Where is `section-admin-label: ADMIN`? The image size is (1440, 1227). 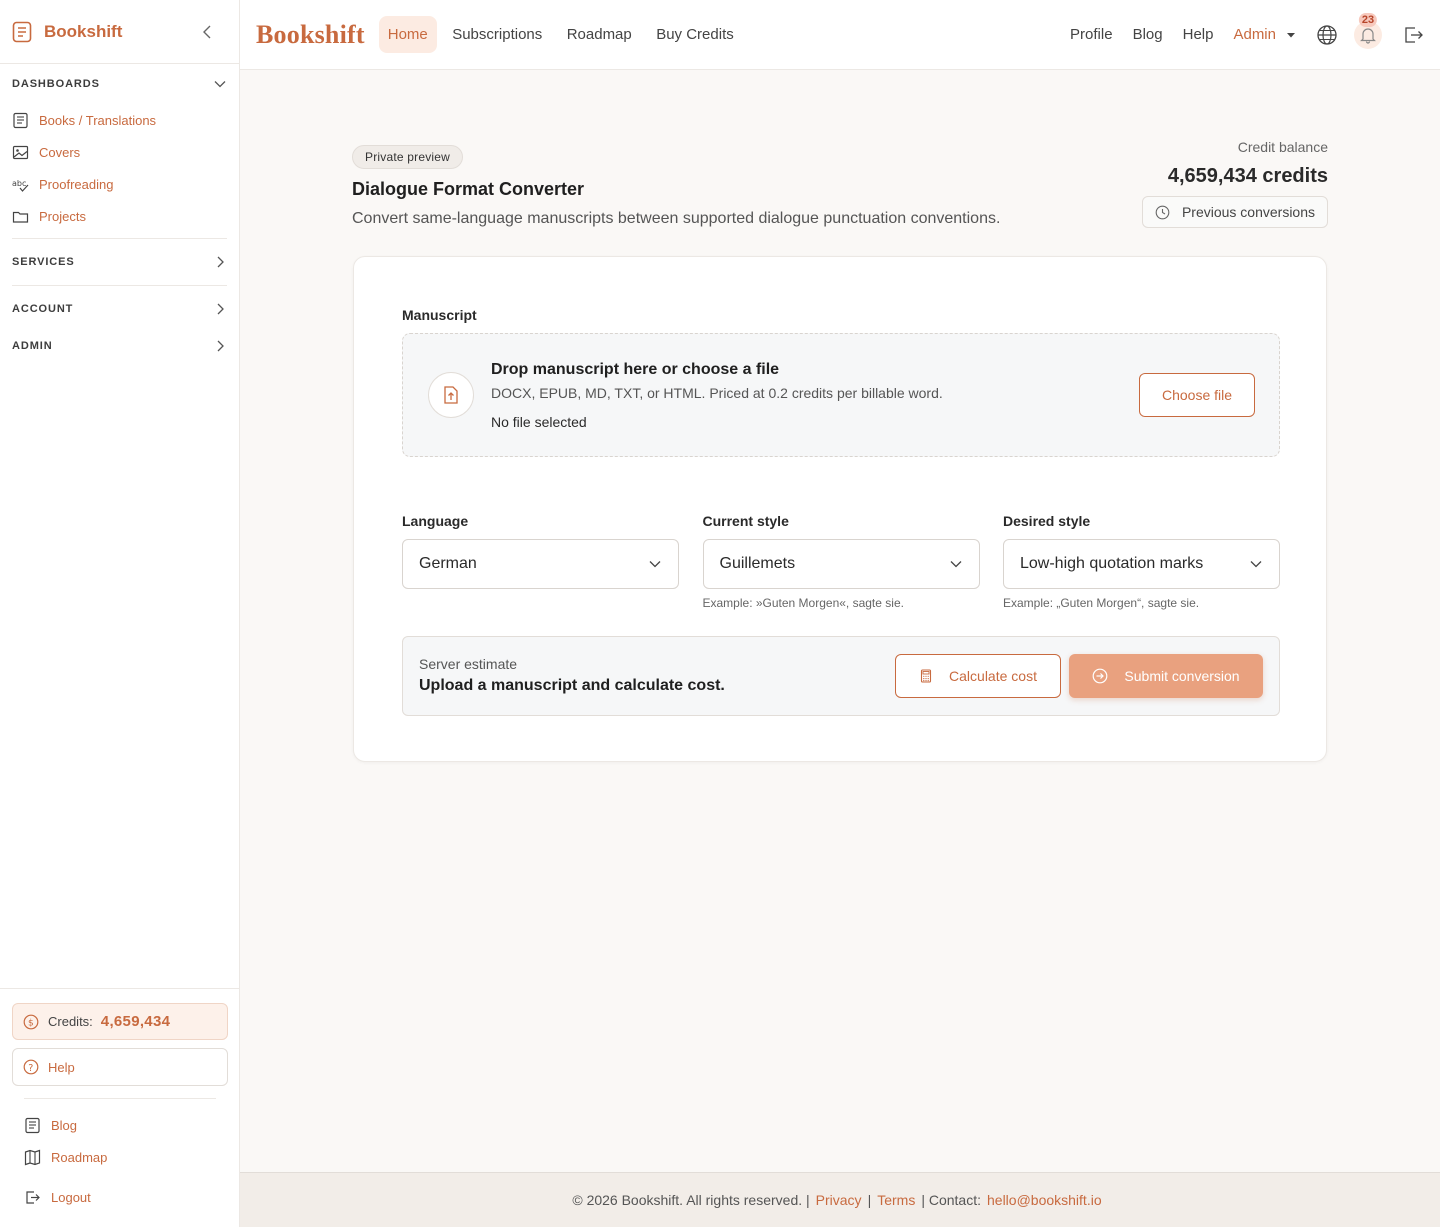
section-admin-label: ADMIN is located at coordinates (32, 346).